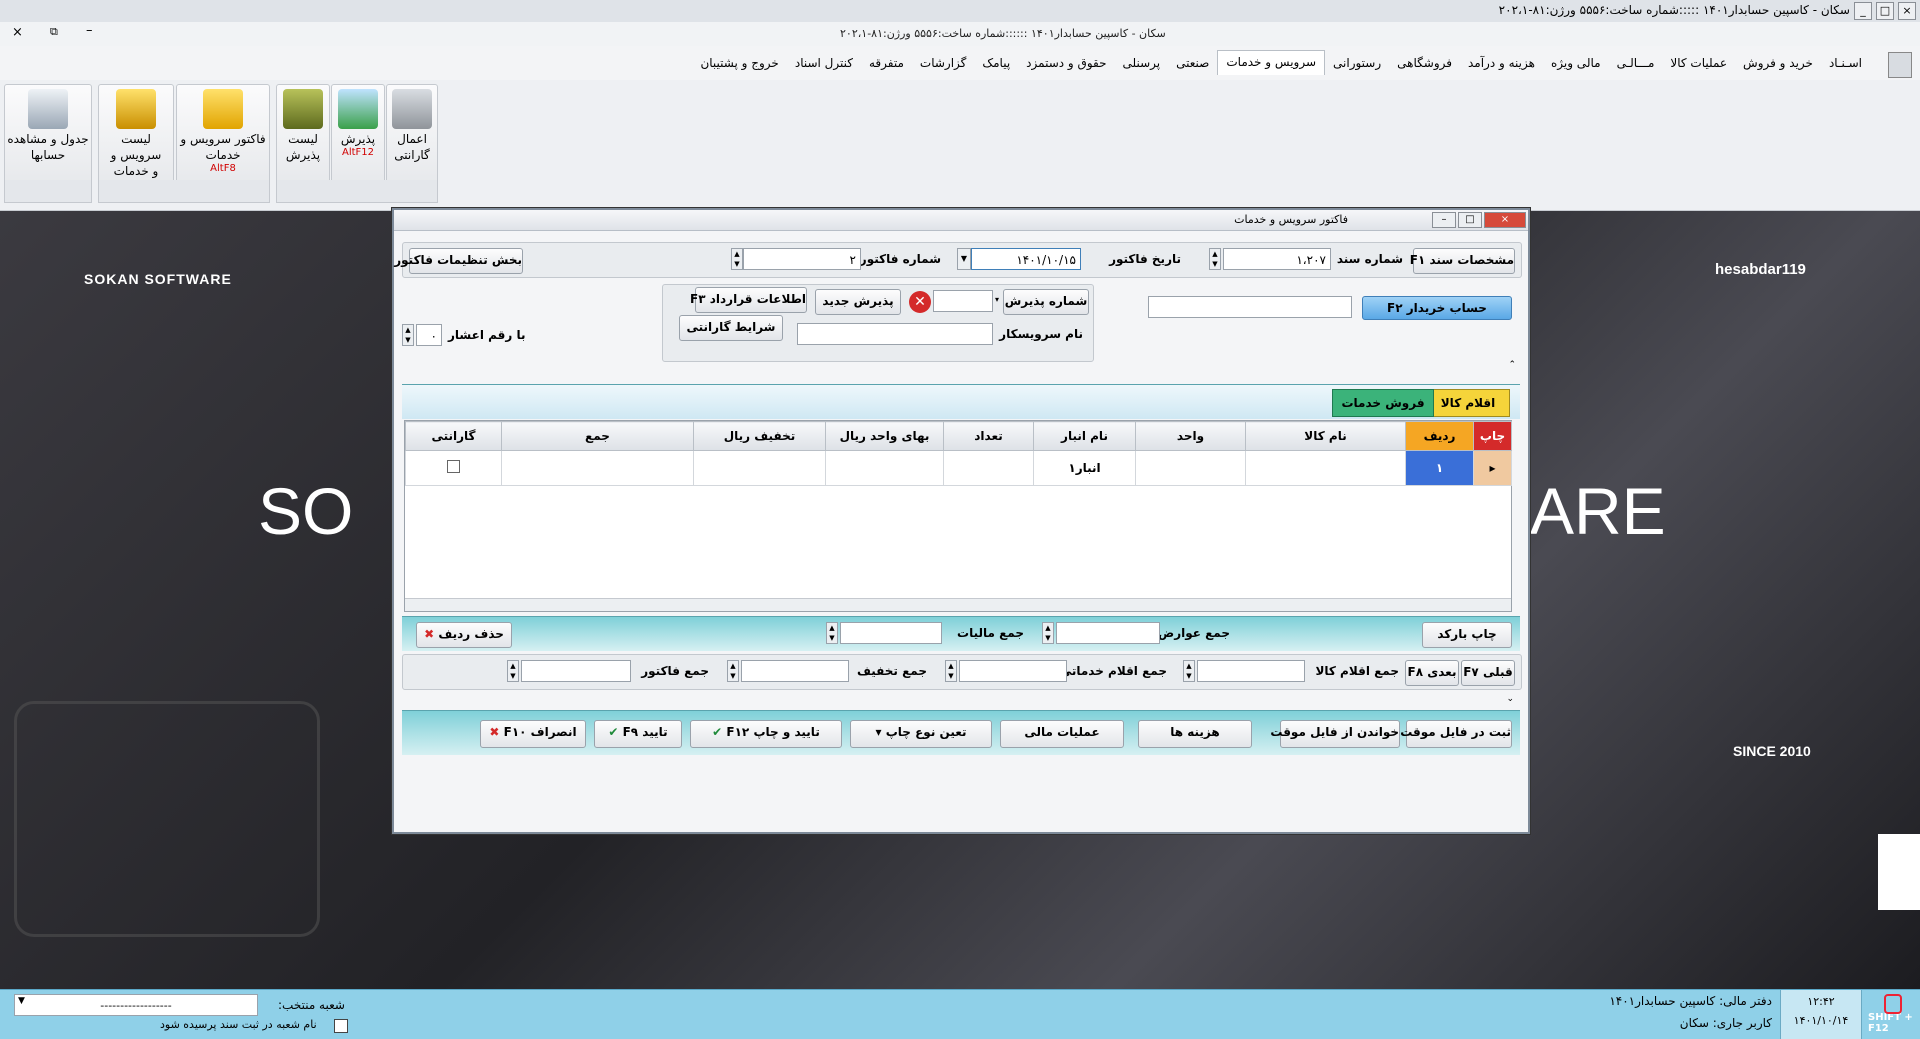 The width and height of the screenshot is (1920, 1039). What do you see at coordinates (1271, 62) in the screenshot?
I see `menu-item: سرویس و خدمات` at bounding box center [1271, 62].